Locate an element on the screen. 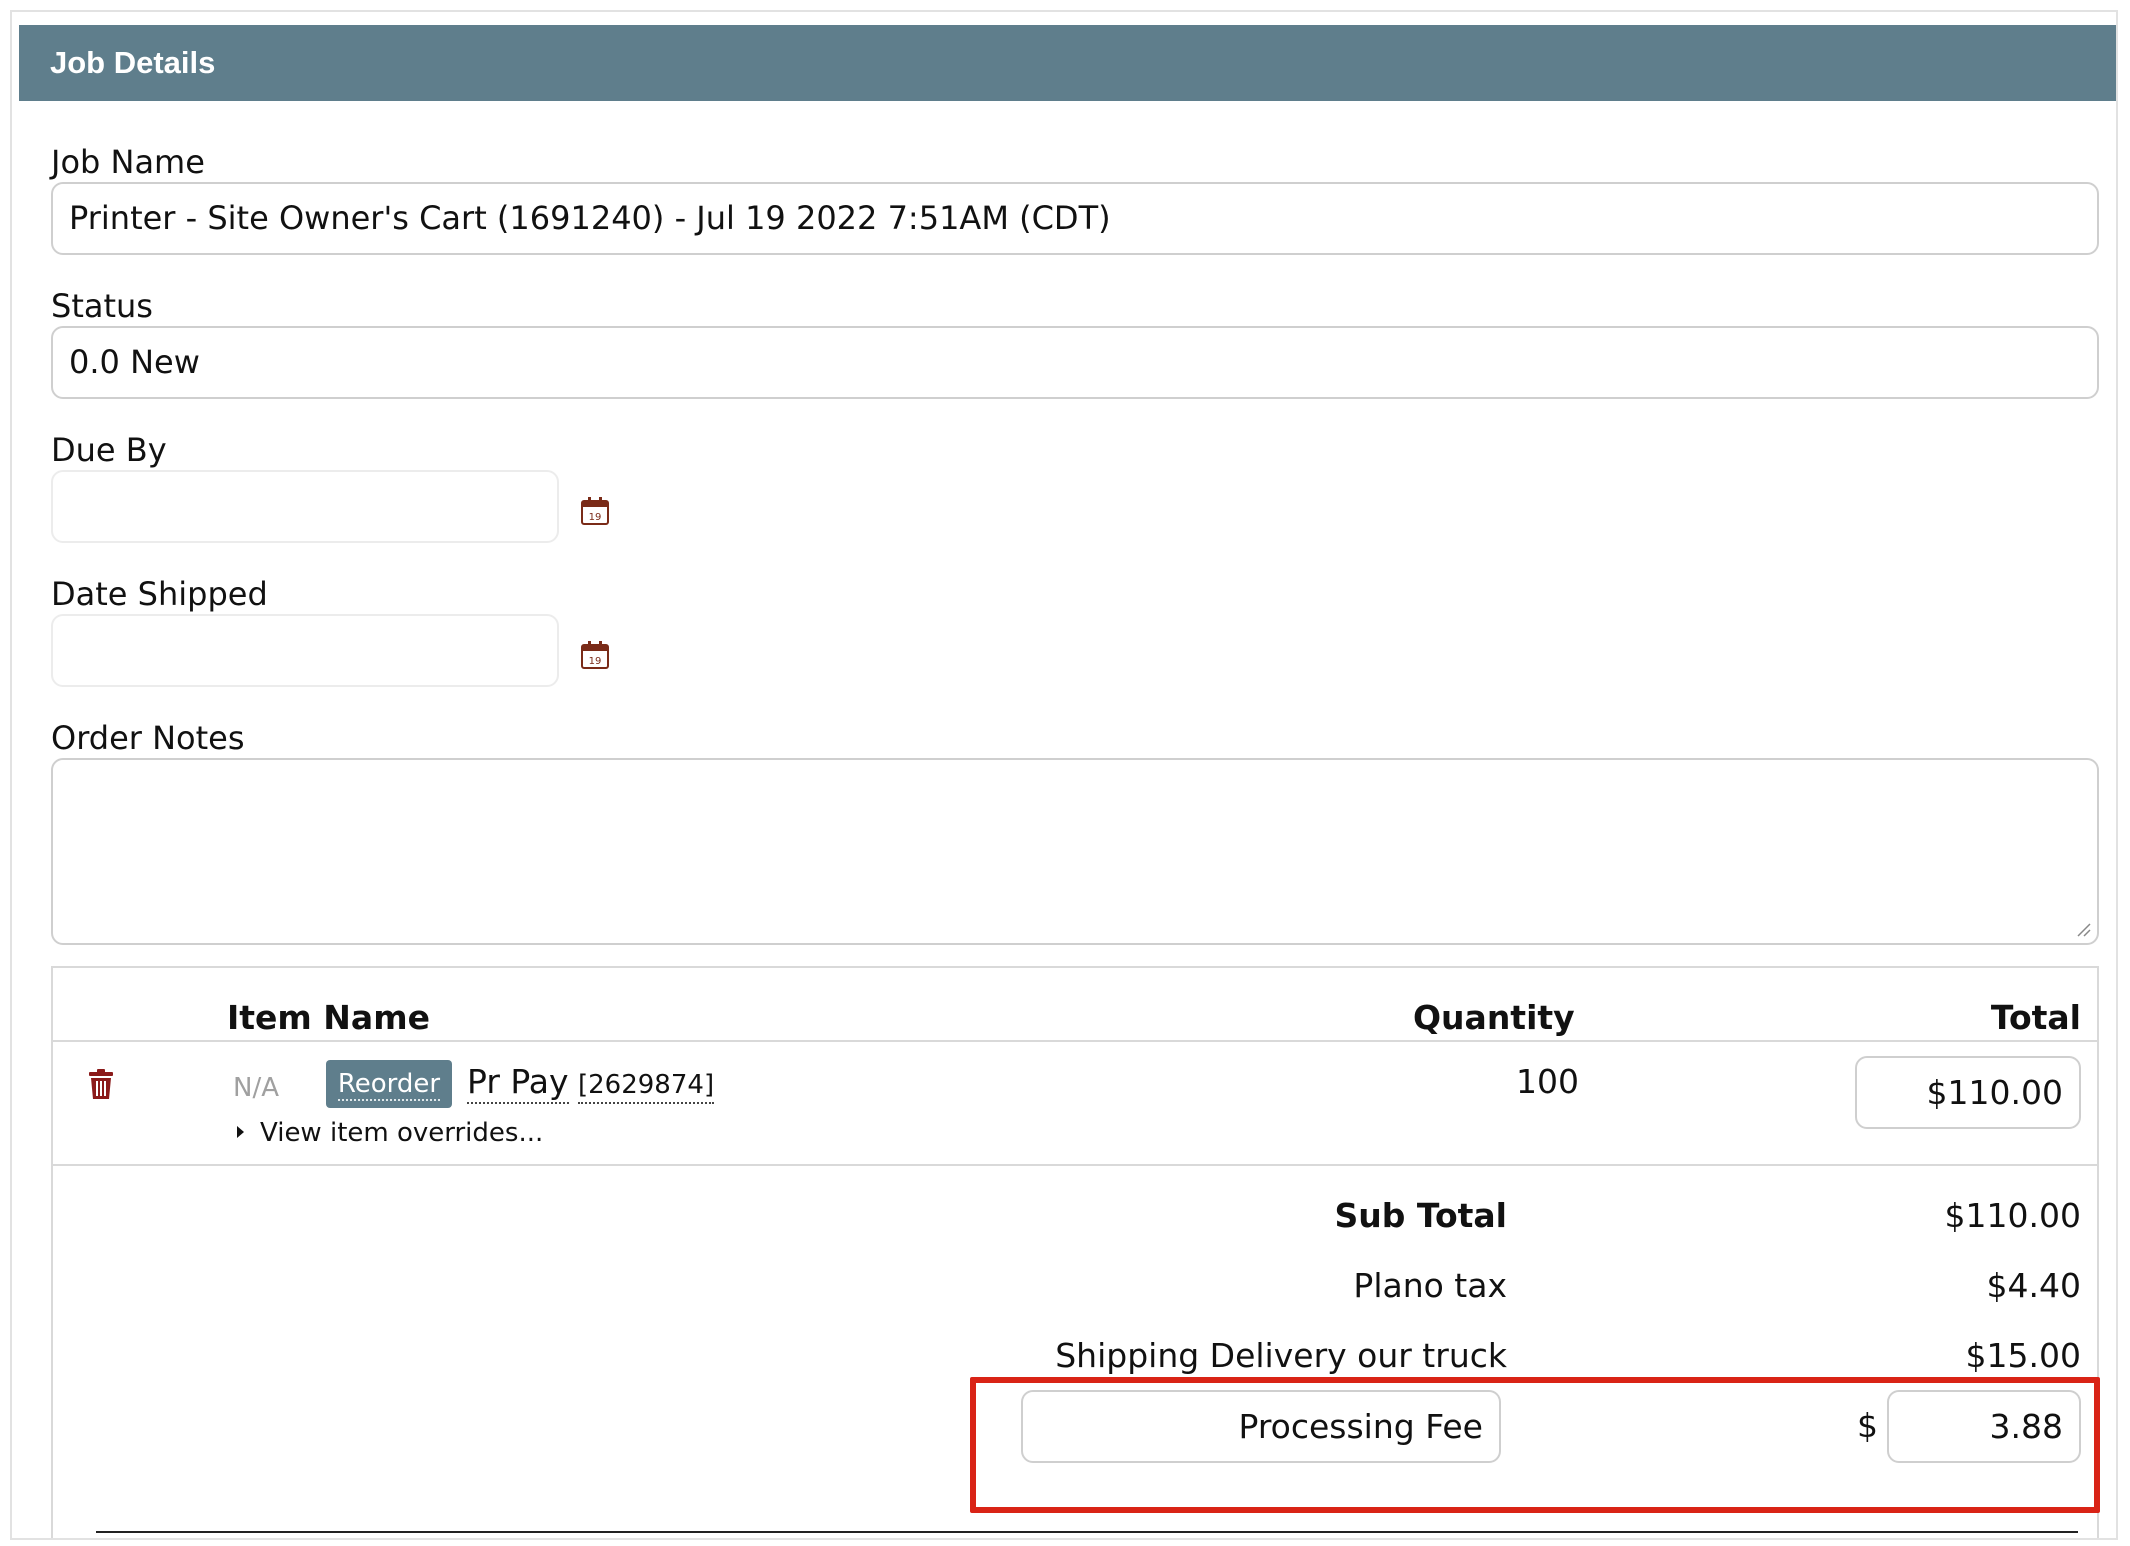 Image resolution: width=2130 pixels, height=1546 pixels. row-divider is located at coordinates (1075, 1165).